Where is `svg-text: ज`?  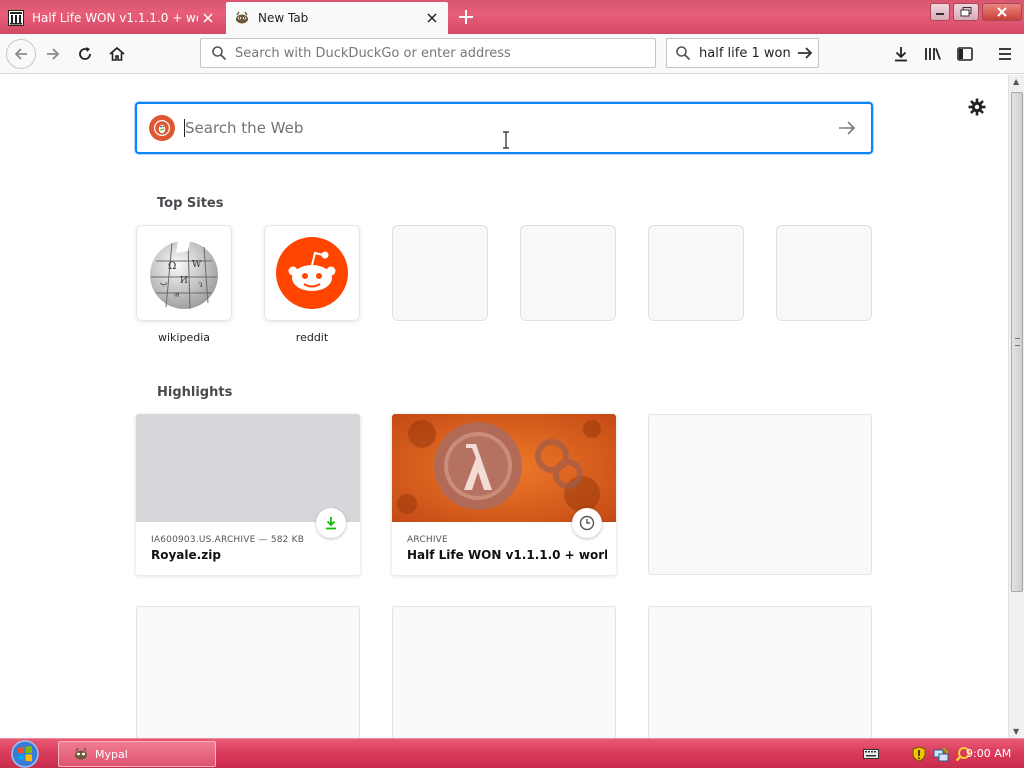 svg-text: ज is located at coordinates (177, 295).